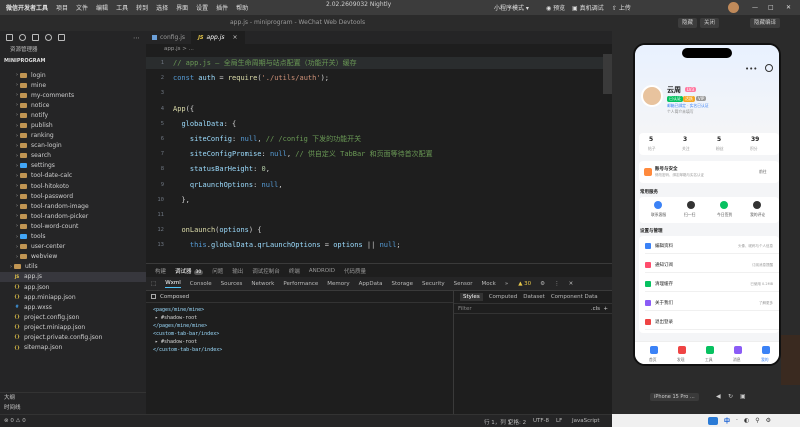  I want to click on tab-label-1: 发现, so click(681, 360).